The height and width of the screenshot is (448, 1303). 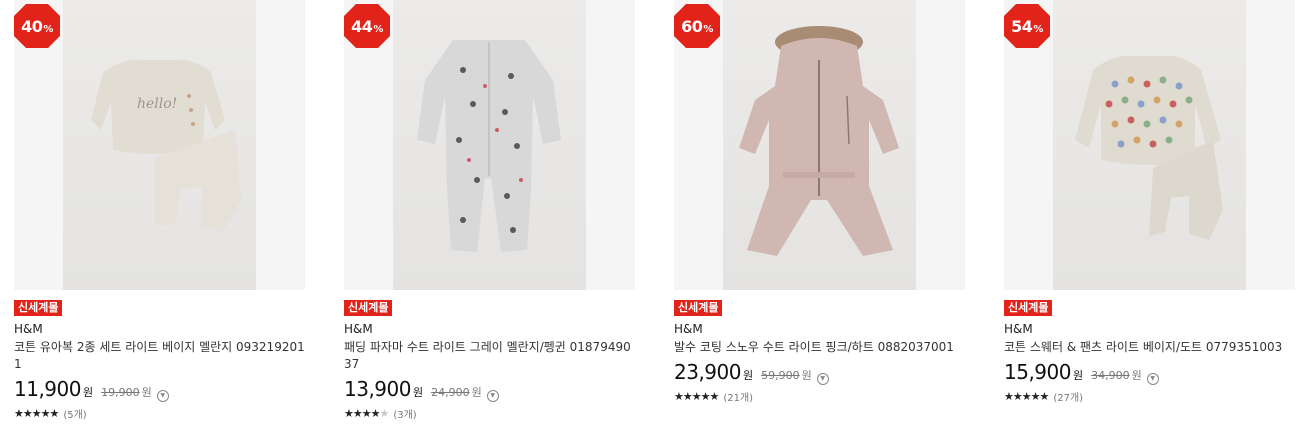 I want to click on discount-badge: 60%, so click(x=697, y=26).